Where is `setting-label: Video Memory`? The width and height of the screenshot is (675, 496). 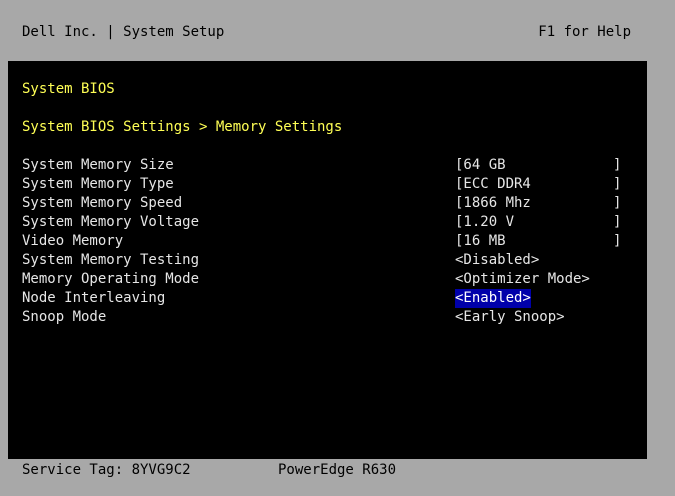
setting-label: Video Memory is located at coordinates (73, 241).